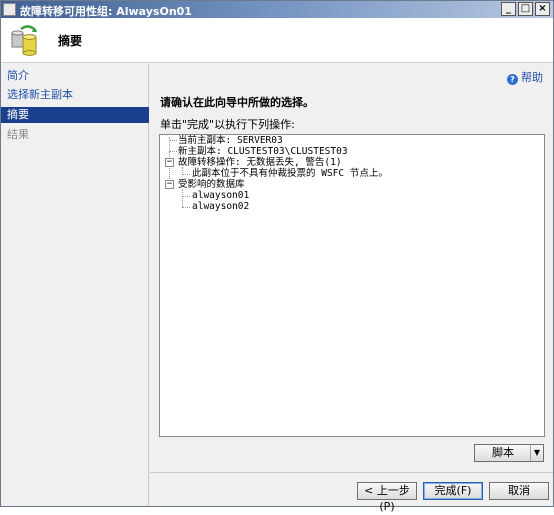 The image size is (554, 515). I want to click on sidebar-item-results: 结果, so click(18, 134).